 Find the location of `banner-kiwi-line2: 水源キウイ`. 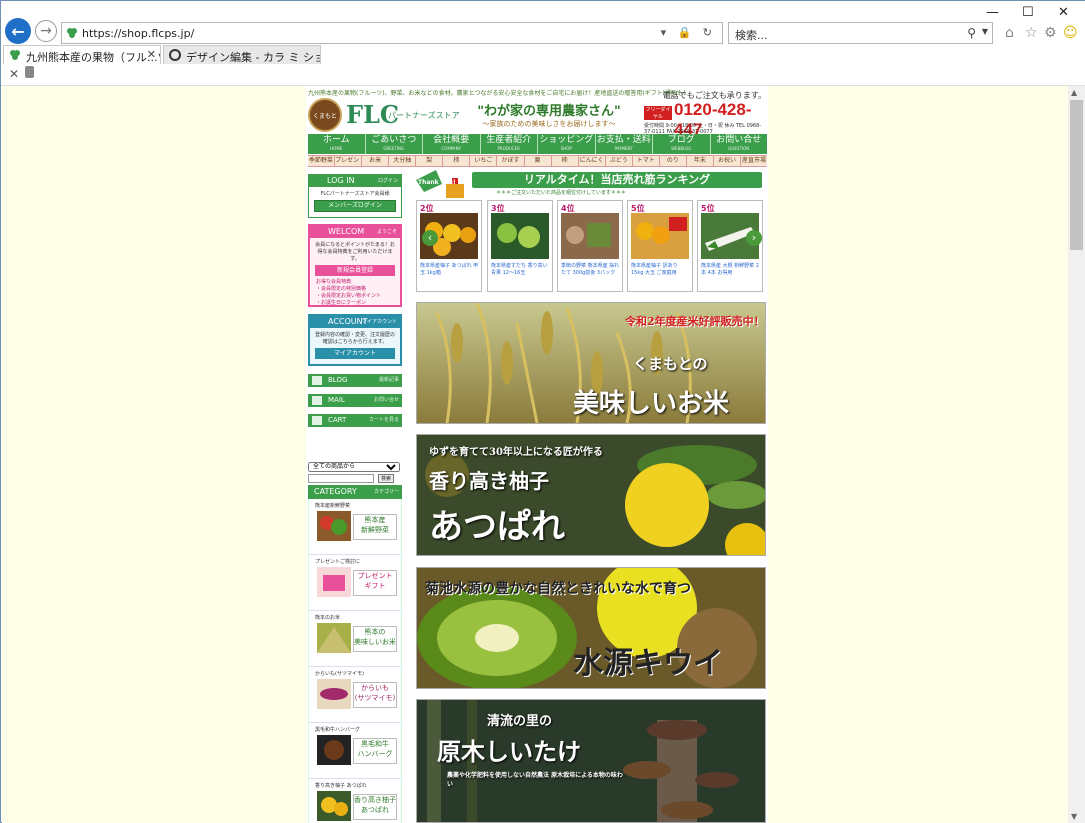

banner-kiwi-line2: 水源キウイ is located at coordinates (648, 663).